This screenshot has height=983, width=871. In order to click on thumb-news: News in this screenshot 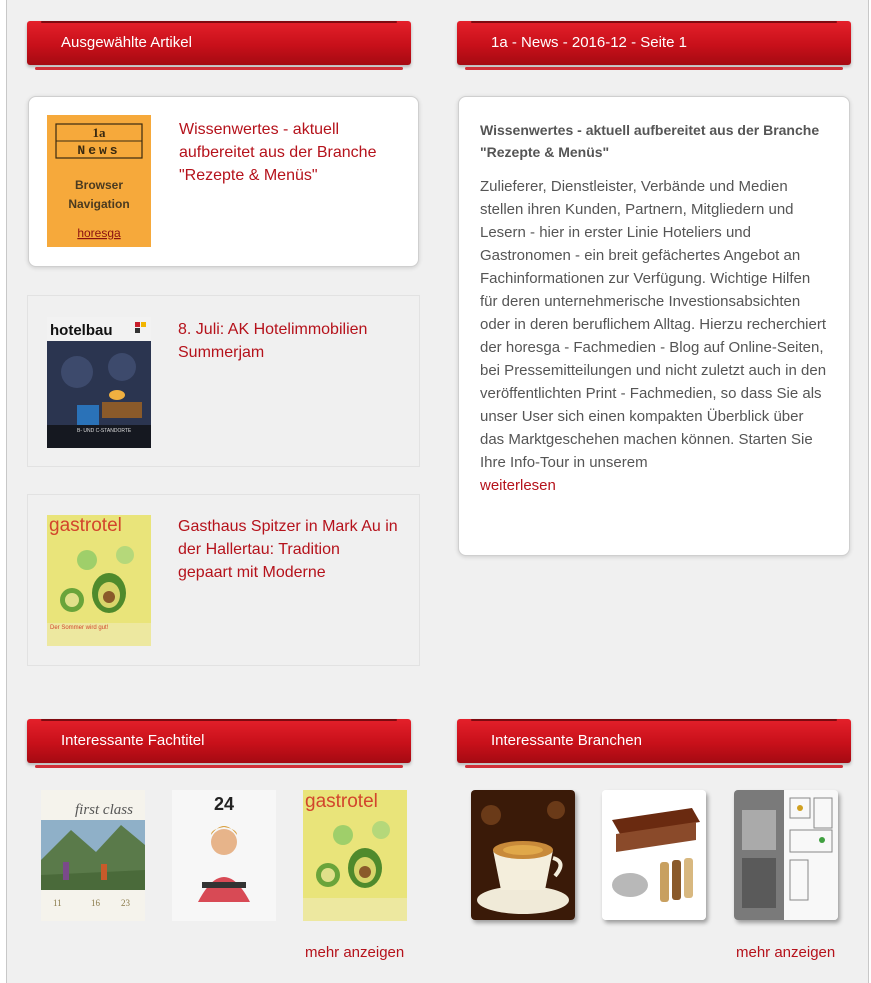, I will do `click(98, 150)`.